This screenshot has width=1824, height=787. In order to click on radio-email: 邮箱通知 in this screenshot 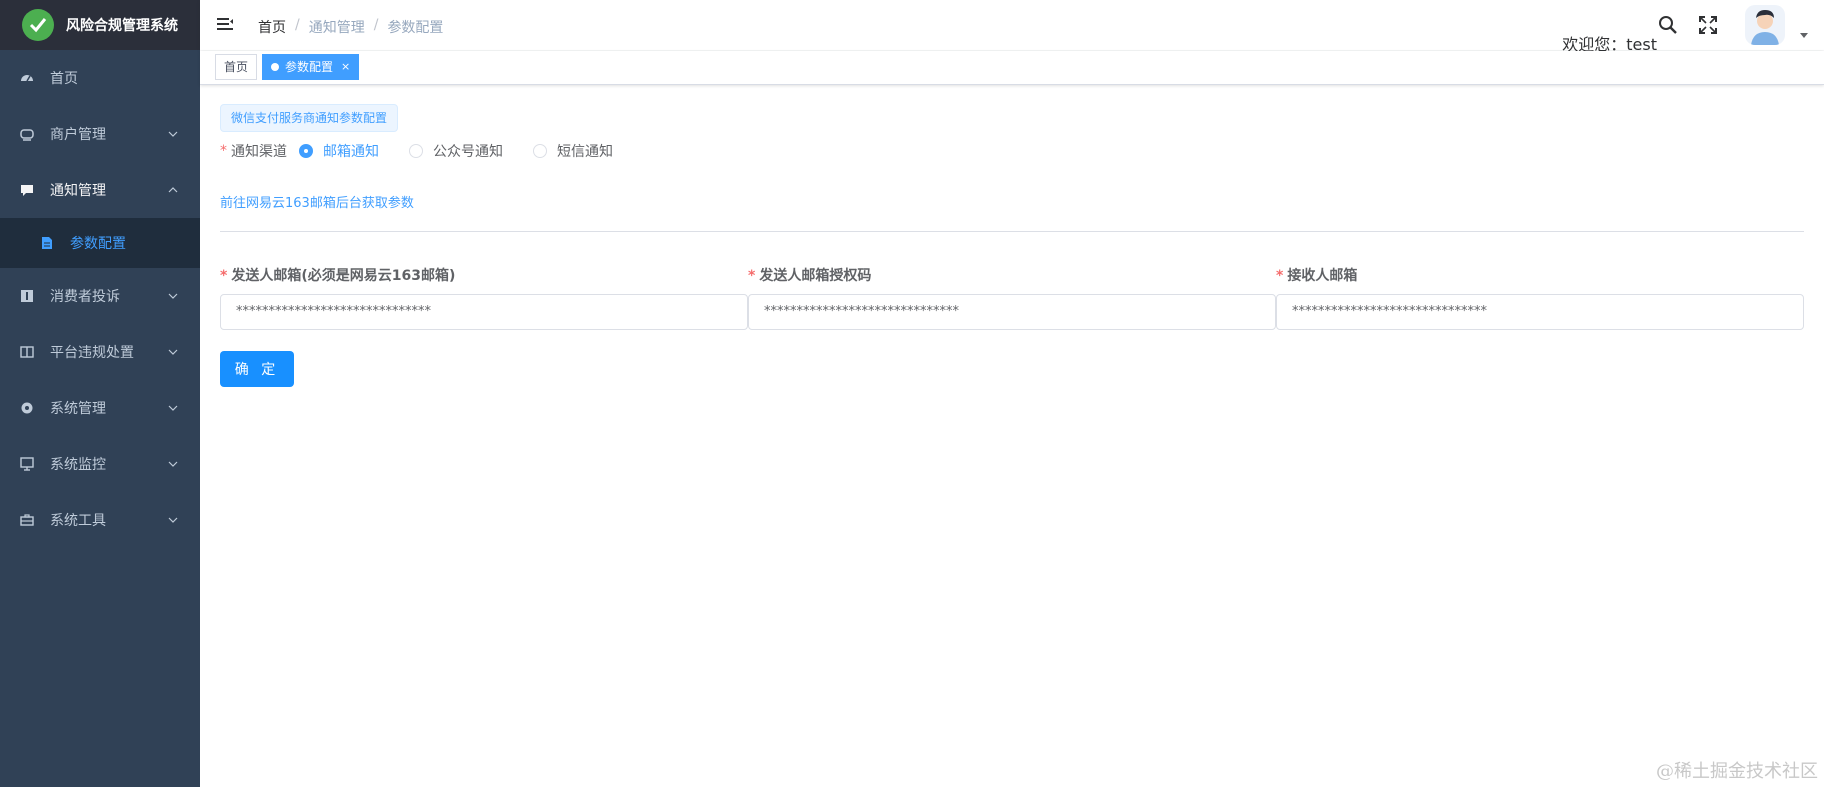, I will do `click(339, 151)`.